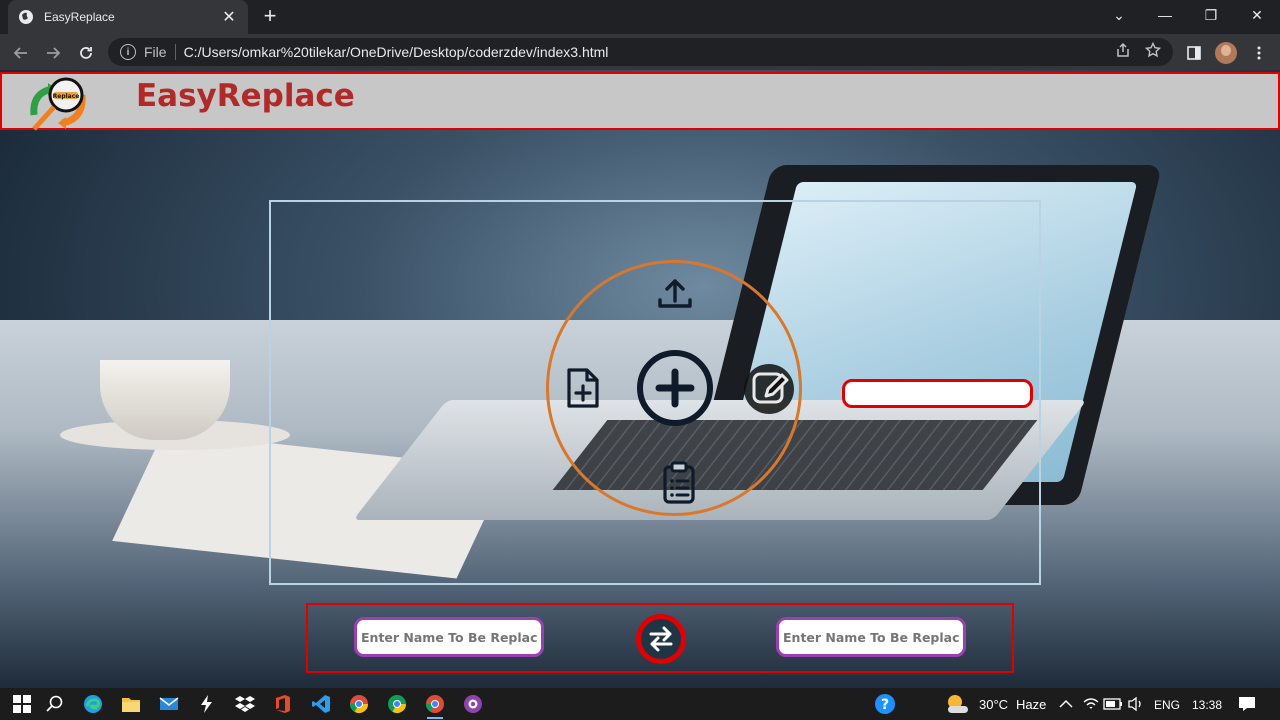  Describe the element at coordinates (640, 17) in the screenshot. I see `browser-tab-strip: EasyReplace ✕ + ⌄ — ❐ ✕` at that location.